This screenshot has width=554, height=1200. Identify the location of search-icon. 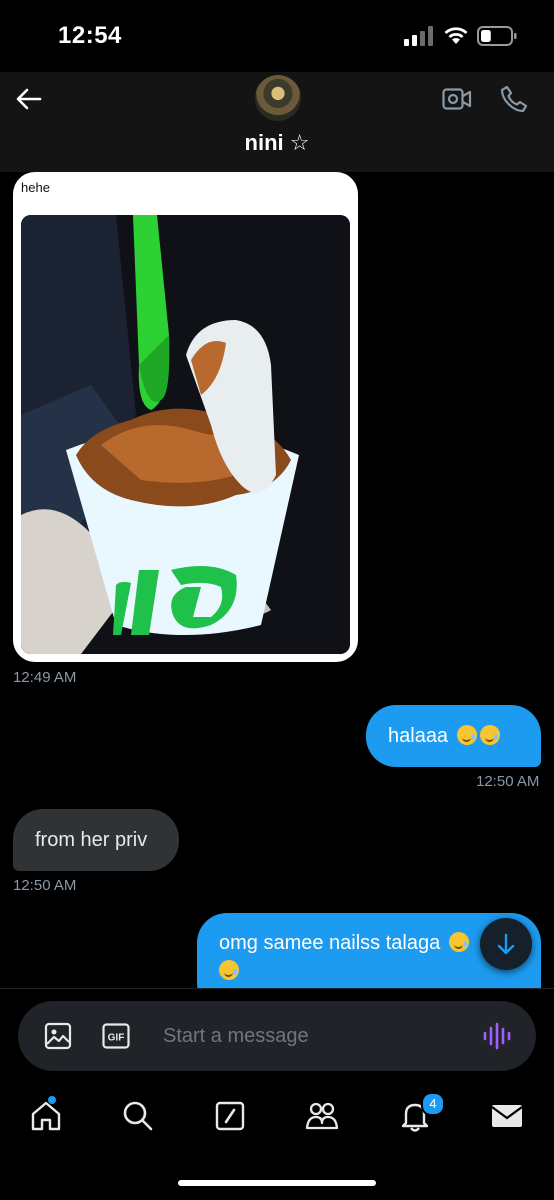
(138, 1116).